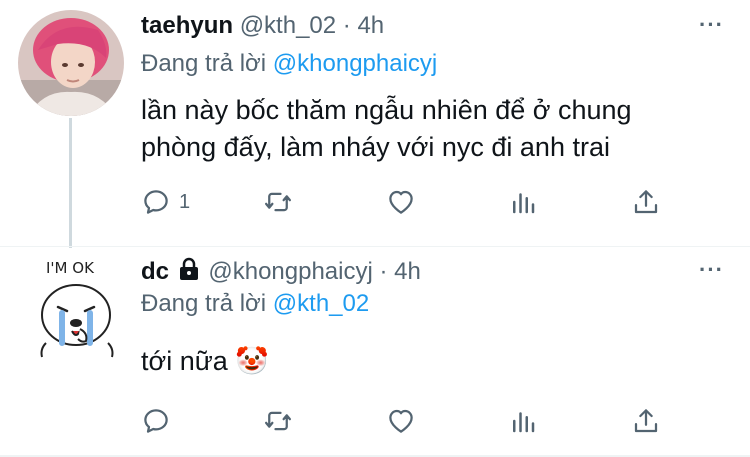 The image size is (750, 457). Describe the element at coordinates (187, 25) in the screenshot. I see `display-name: taehyun` at that location.